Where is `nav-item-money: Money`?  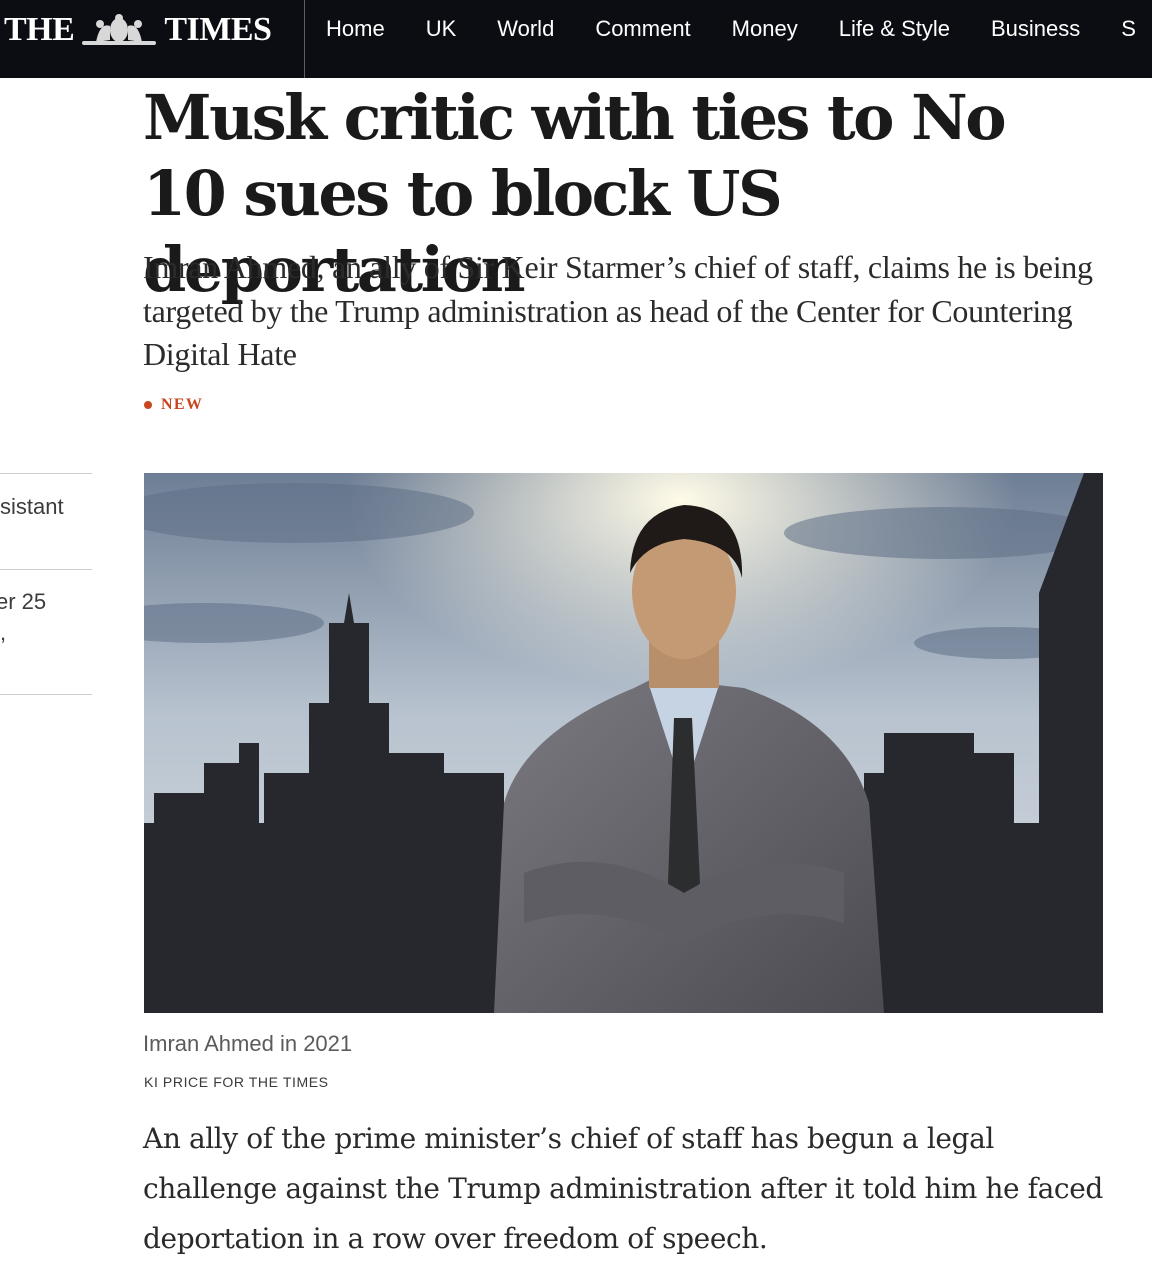 nav-item-money: Money is located at coordinates (765, 29).